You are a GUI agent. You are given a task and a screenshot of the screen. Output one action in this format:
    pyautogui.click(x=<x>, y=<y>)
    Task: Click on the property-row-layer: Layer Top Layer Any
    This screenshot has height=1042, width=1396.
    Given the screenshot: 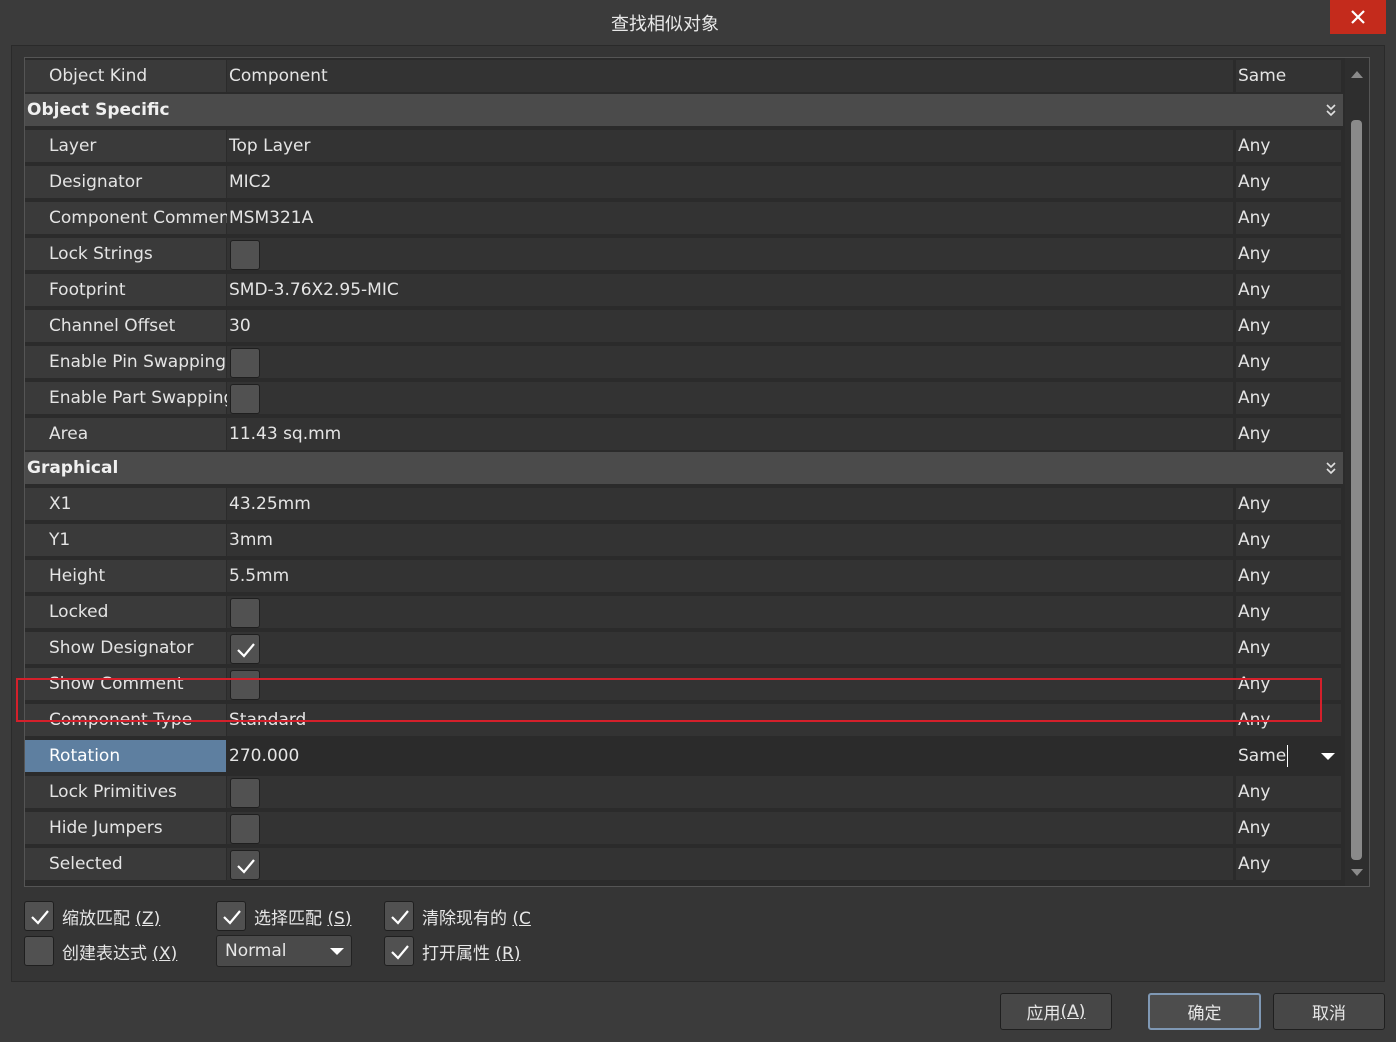 What is the action you would take?
    pyautogui.click(x=683, y=146)
    